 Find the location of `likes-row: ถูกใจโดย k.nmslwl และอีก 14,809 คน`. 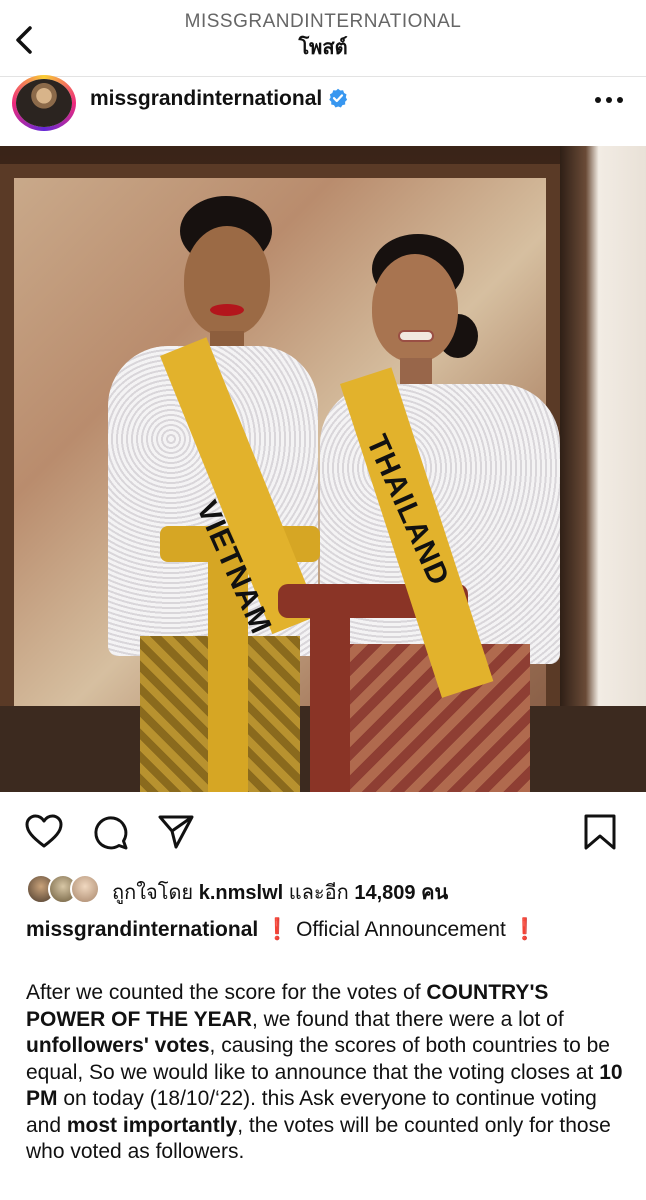

likes-row: ถูกใจโดย k.nmslwl และอีก 14,809 คน is located at coordinates (326, 890).